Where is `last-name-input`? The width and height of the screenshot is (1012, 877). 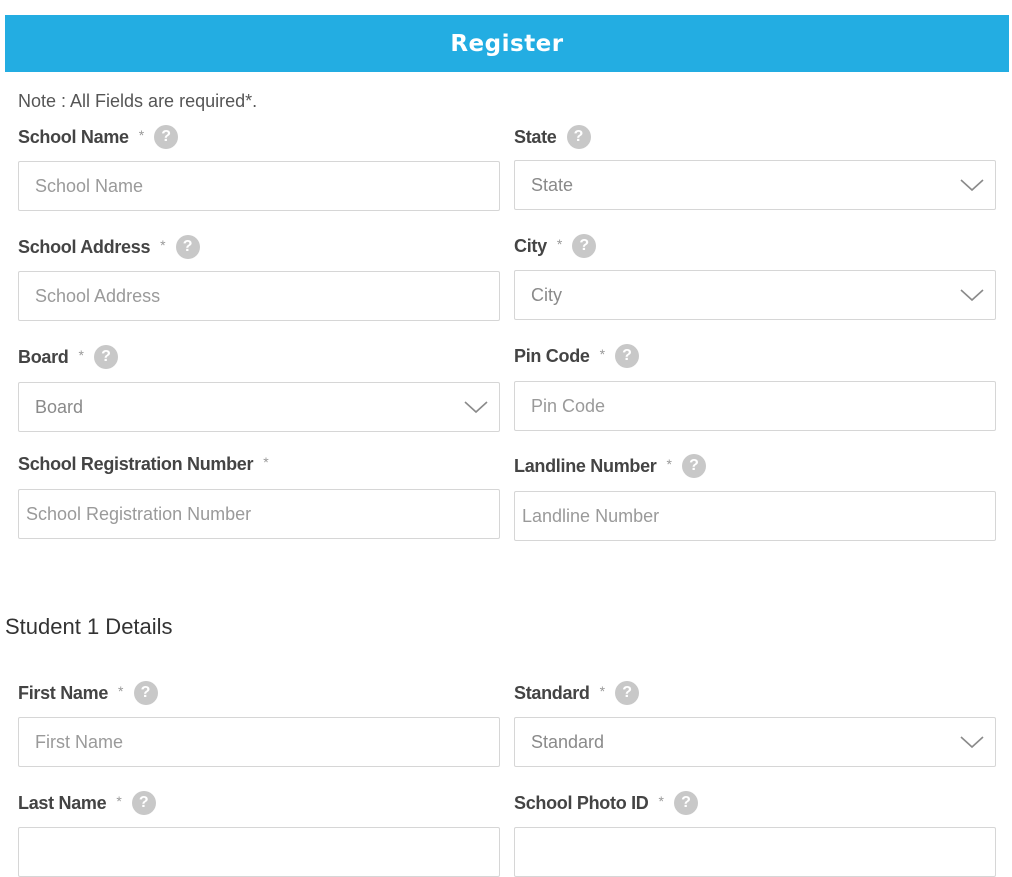
last-name-input is located at coordinates (259, 852).